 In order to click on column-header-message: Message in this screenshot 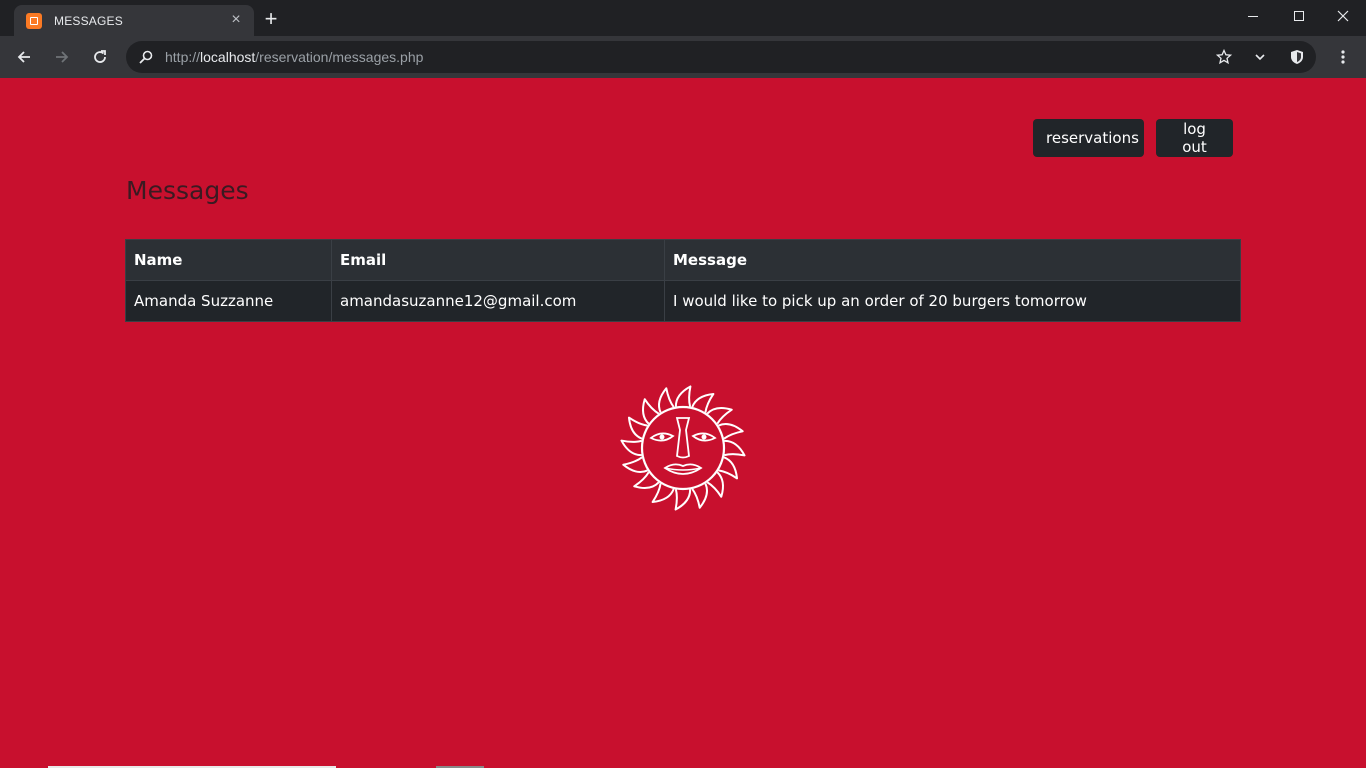, I will do `click(952, 260)`.